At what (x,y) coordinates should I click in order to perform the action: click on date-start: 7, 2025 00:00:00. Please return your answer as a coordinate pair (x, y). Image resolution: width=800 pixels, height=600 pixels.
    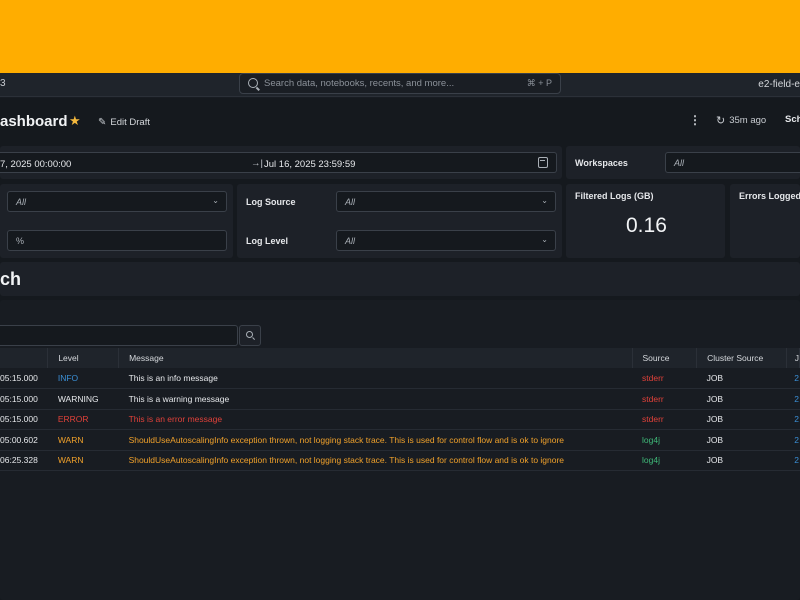
    Looking at the image, I should click on (36, 164).